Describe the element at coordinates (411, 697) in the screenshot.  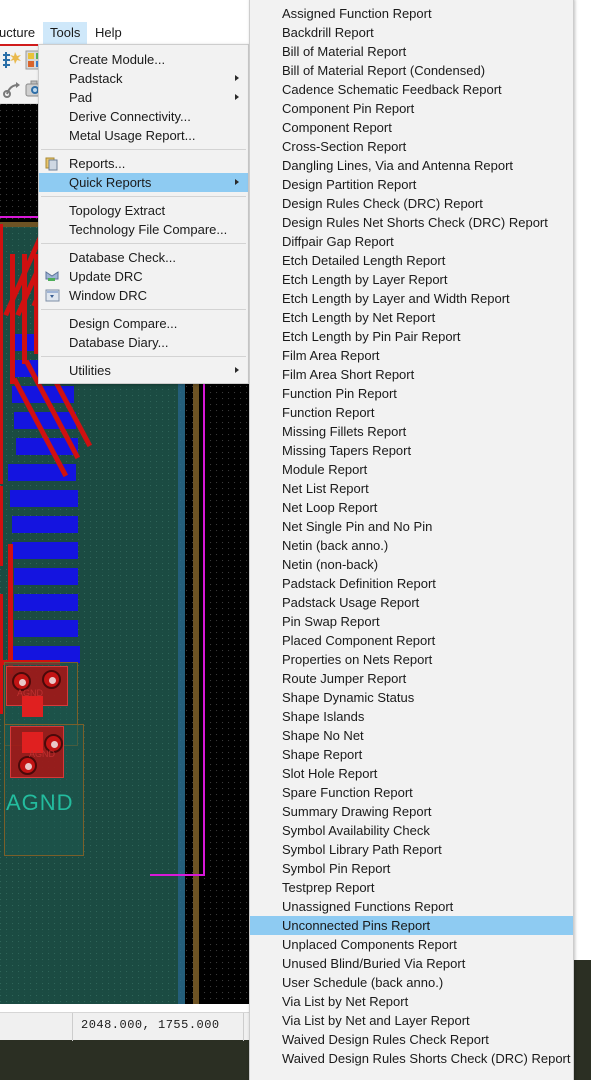
I see `menu-item-shape-dynamic-status: Shape Dynamic Status` at that location.